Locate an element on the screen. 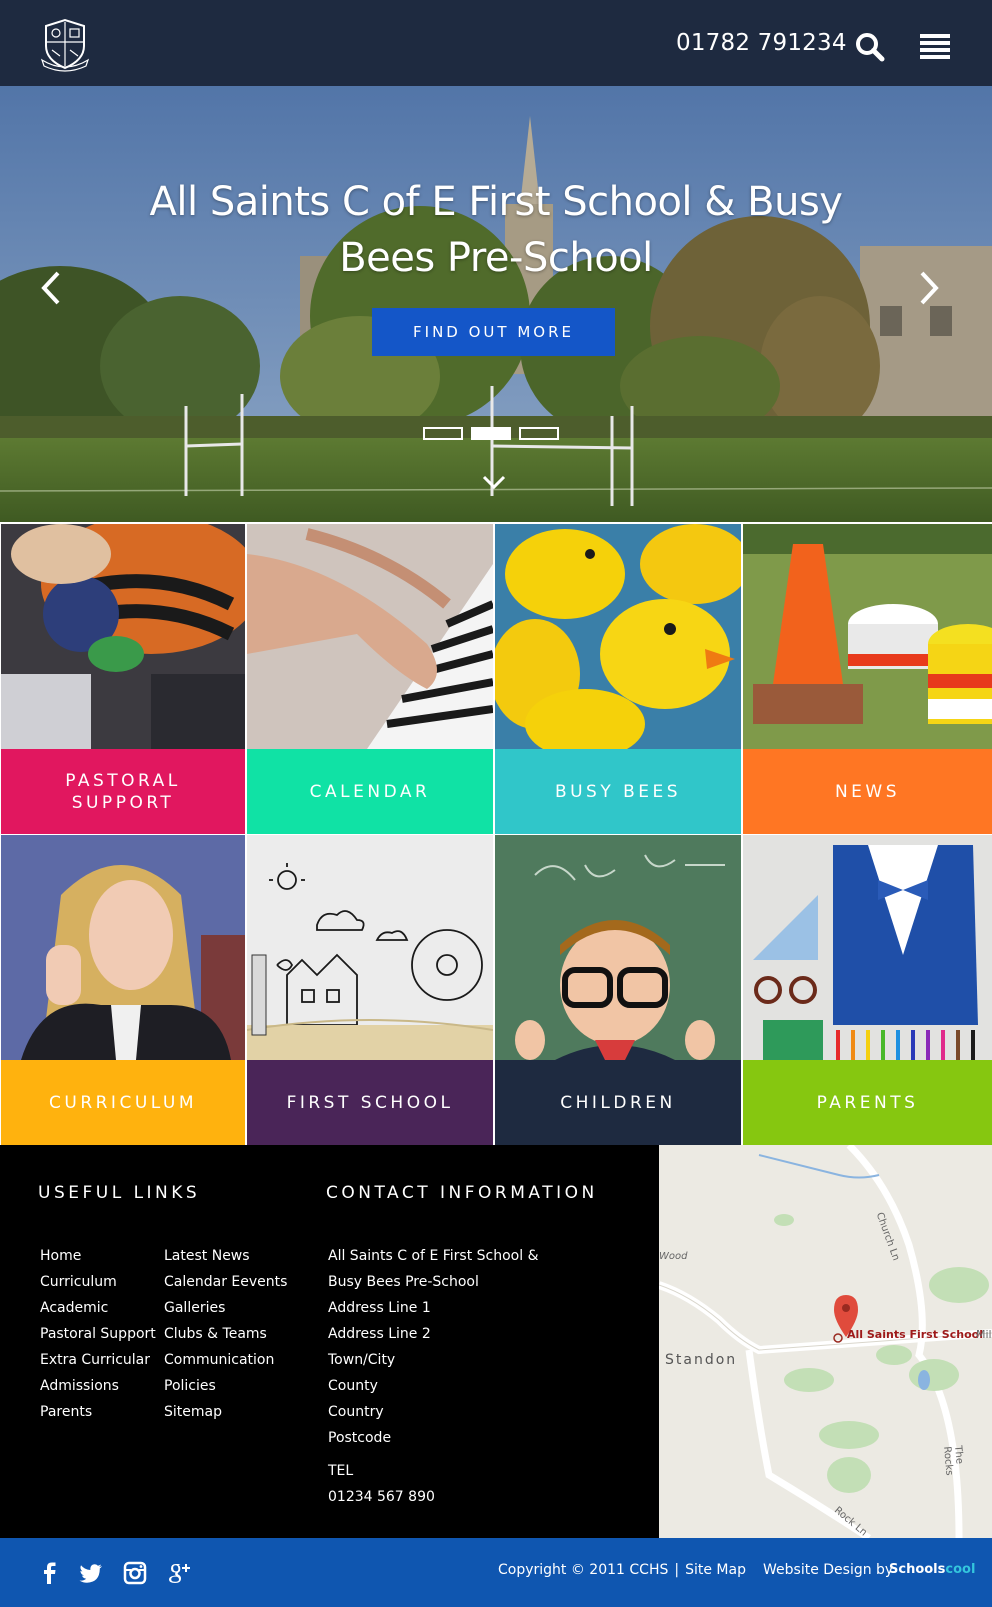 The image size is (992, 1607). student-photo is located at coordinates (123, 947).